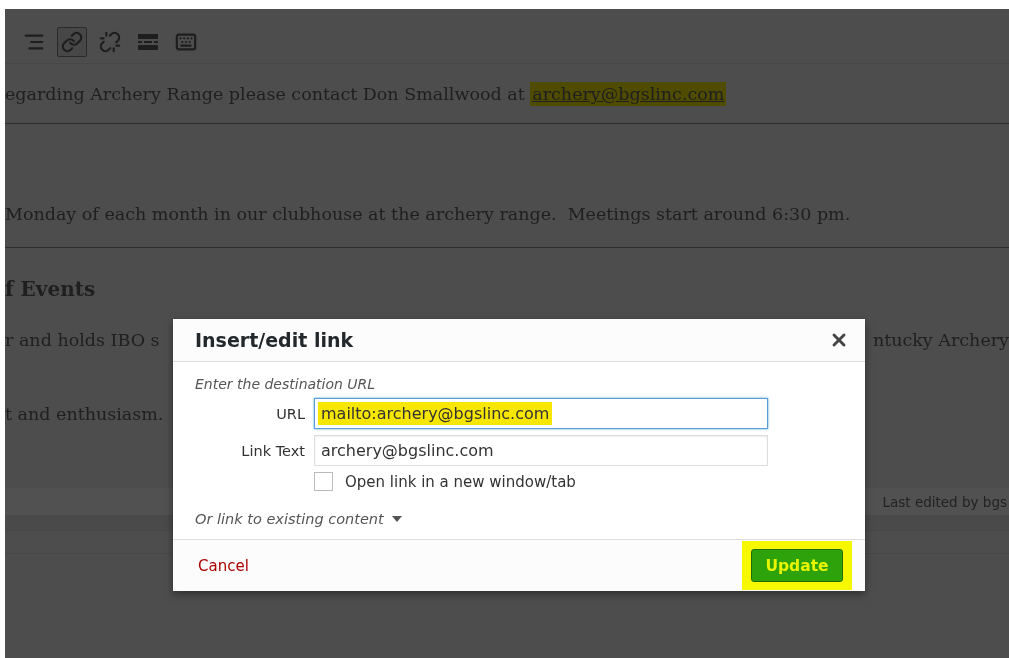 The width and height of the screenshot is (1009, 658). Describe the element at coordinates (274, 340) in the screenshot. I see `dialog-title: Insert/edit link` at that location.